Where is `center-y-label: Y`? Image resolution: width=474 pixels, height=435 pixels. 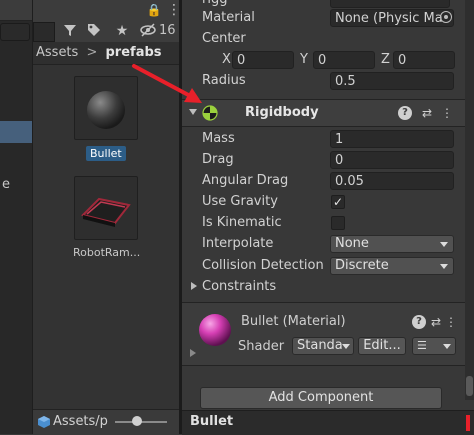
center-y-label: Y is located at coordinates (304, 59).